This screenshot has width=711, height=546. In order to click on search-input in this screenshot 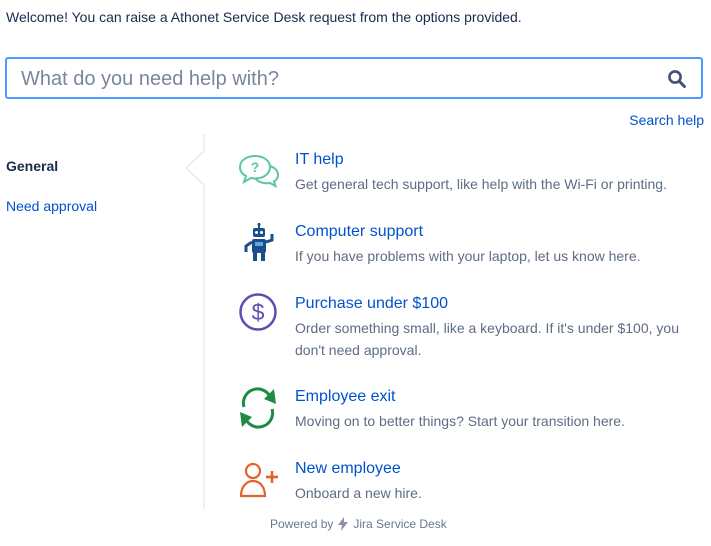, I will do `click(331, 79)`.